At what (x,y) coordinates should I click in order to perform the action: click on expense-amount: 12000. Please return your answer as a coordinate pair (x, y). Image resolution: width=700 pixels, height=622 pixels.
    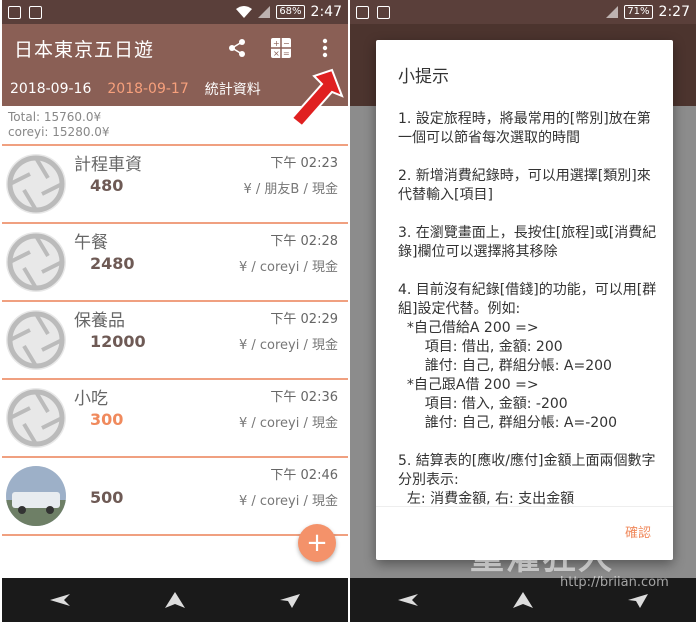
    Looking at the image, I should click on (118, 341).